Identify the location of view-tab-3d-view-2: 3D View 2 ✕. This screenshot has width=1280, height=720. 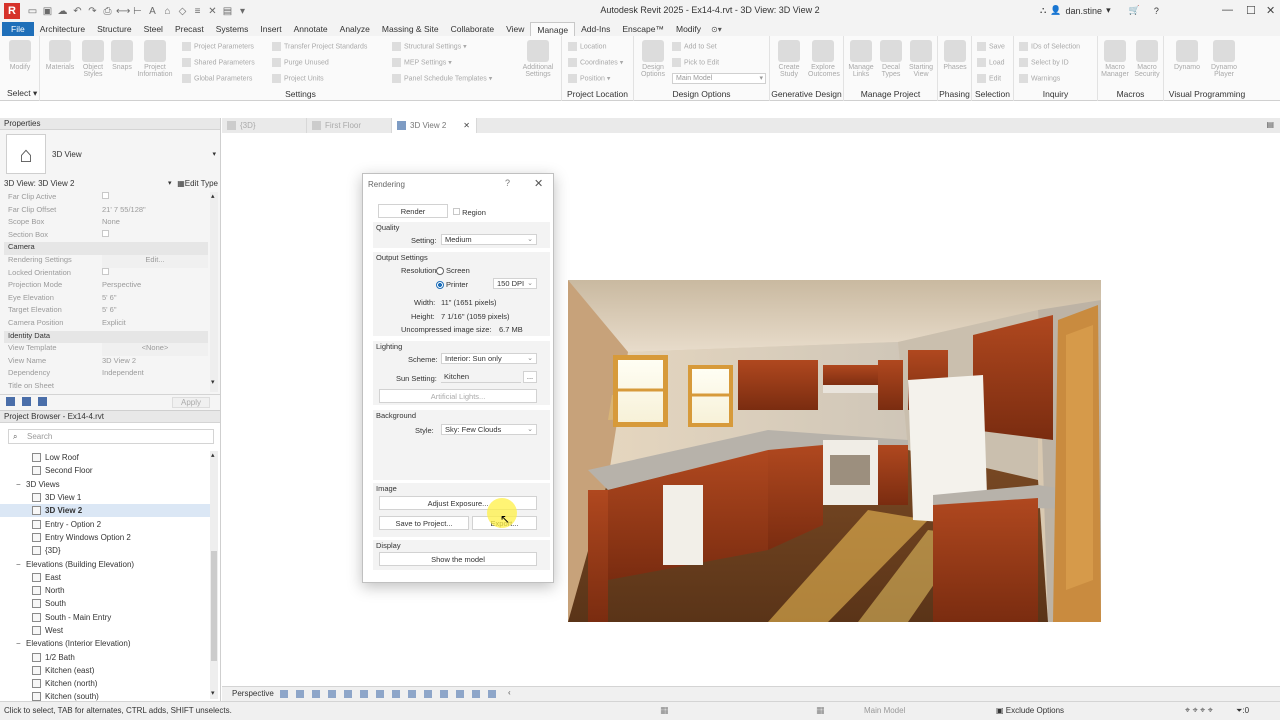
(434, 125).